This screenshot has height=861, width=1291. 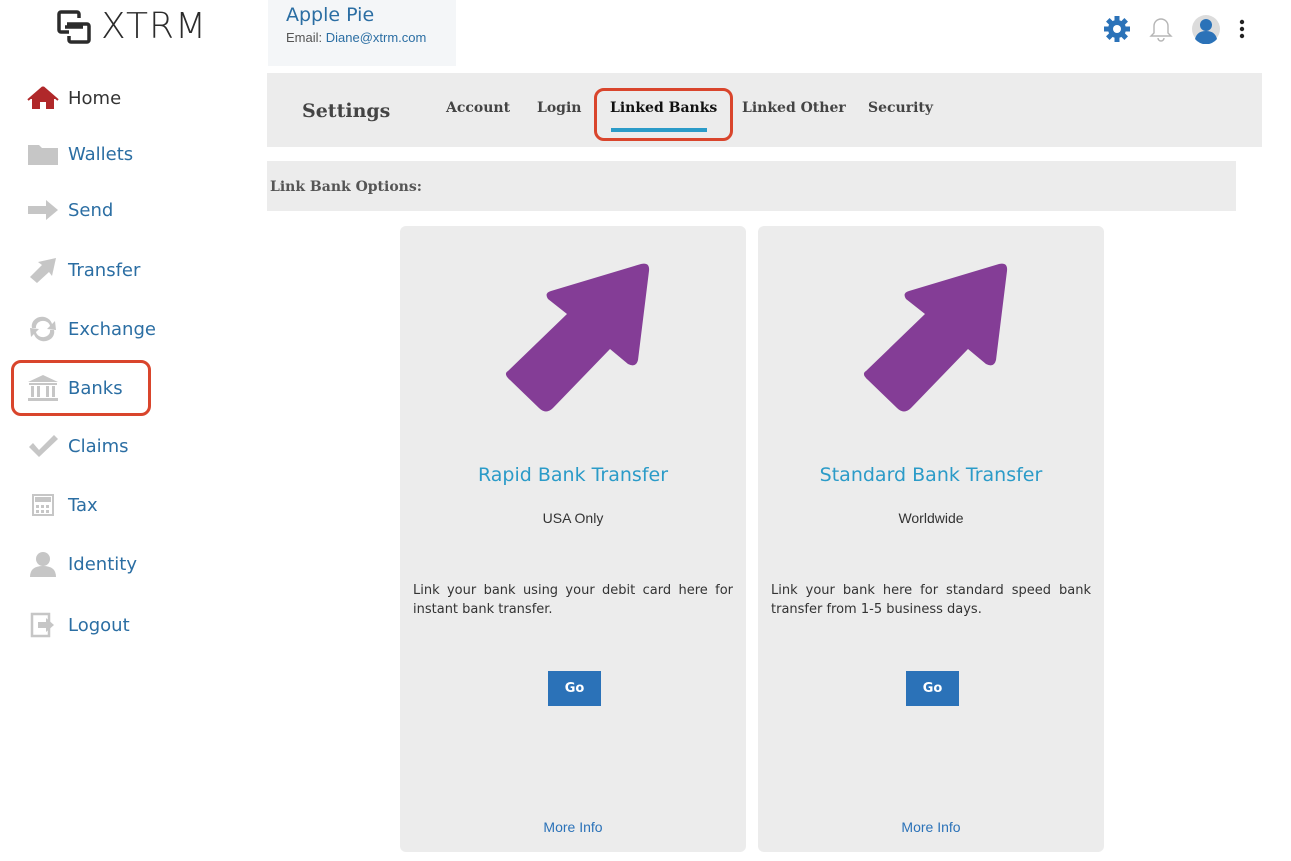 What do you see at coordinates (573, 475) in the screenshot?
I see `card-title: Rapid Bank Transfer` at bounding box center [573, 475].